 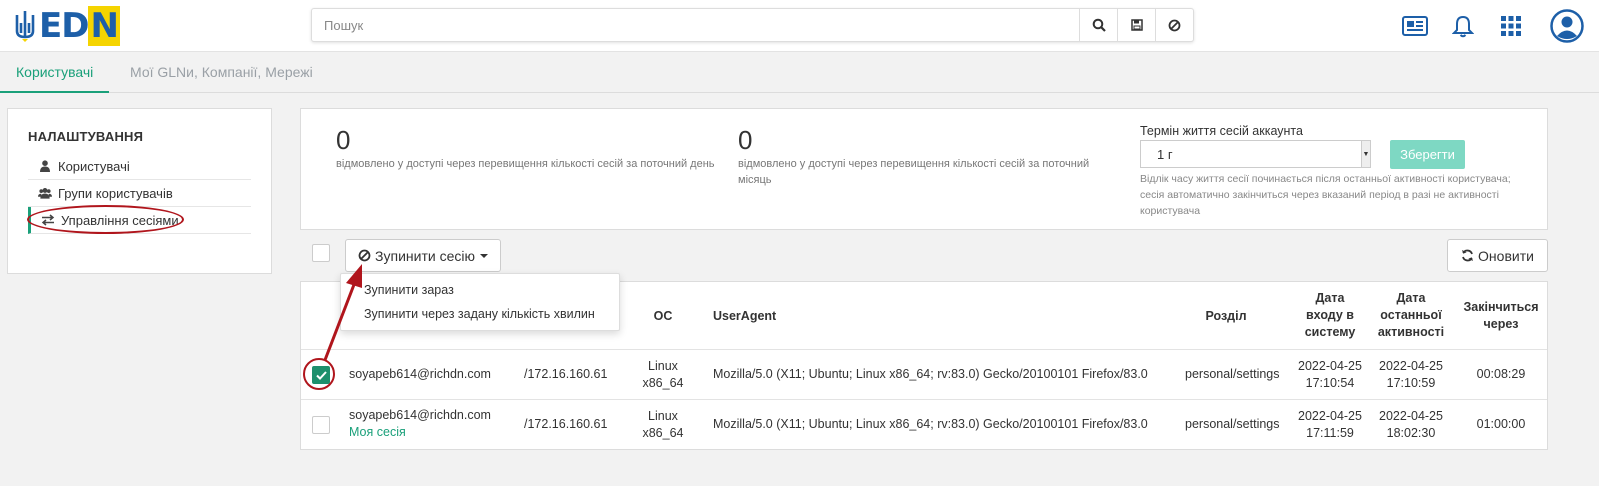 I want to click on user-menu-button, so click(x=1567, y=26).